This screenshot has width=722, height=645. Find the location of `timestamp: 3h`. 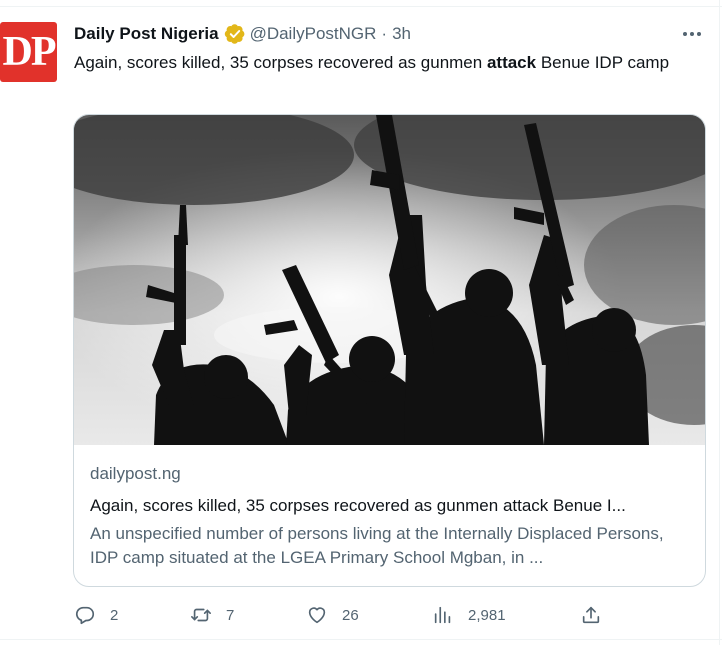

timestamp: 3h is located at coordinates (401, 34).